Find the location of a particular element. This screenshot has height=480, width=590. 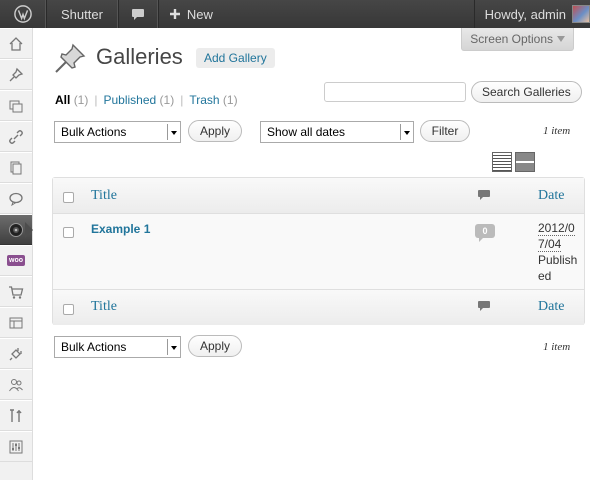

select-all-checkbox is located at coordinates (68, 197).